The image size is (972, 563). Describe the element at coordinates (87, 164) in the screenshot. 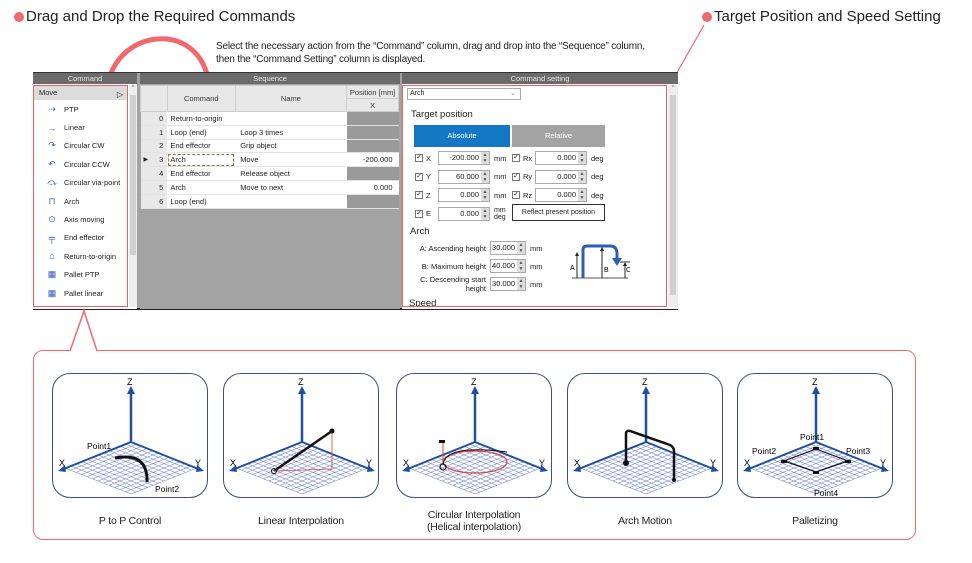

I see `command-item-label: Circular CCW` at that location.